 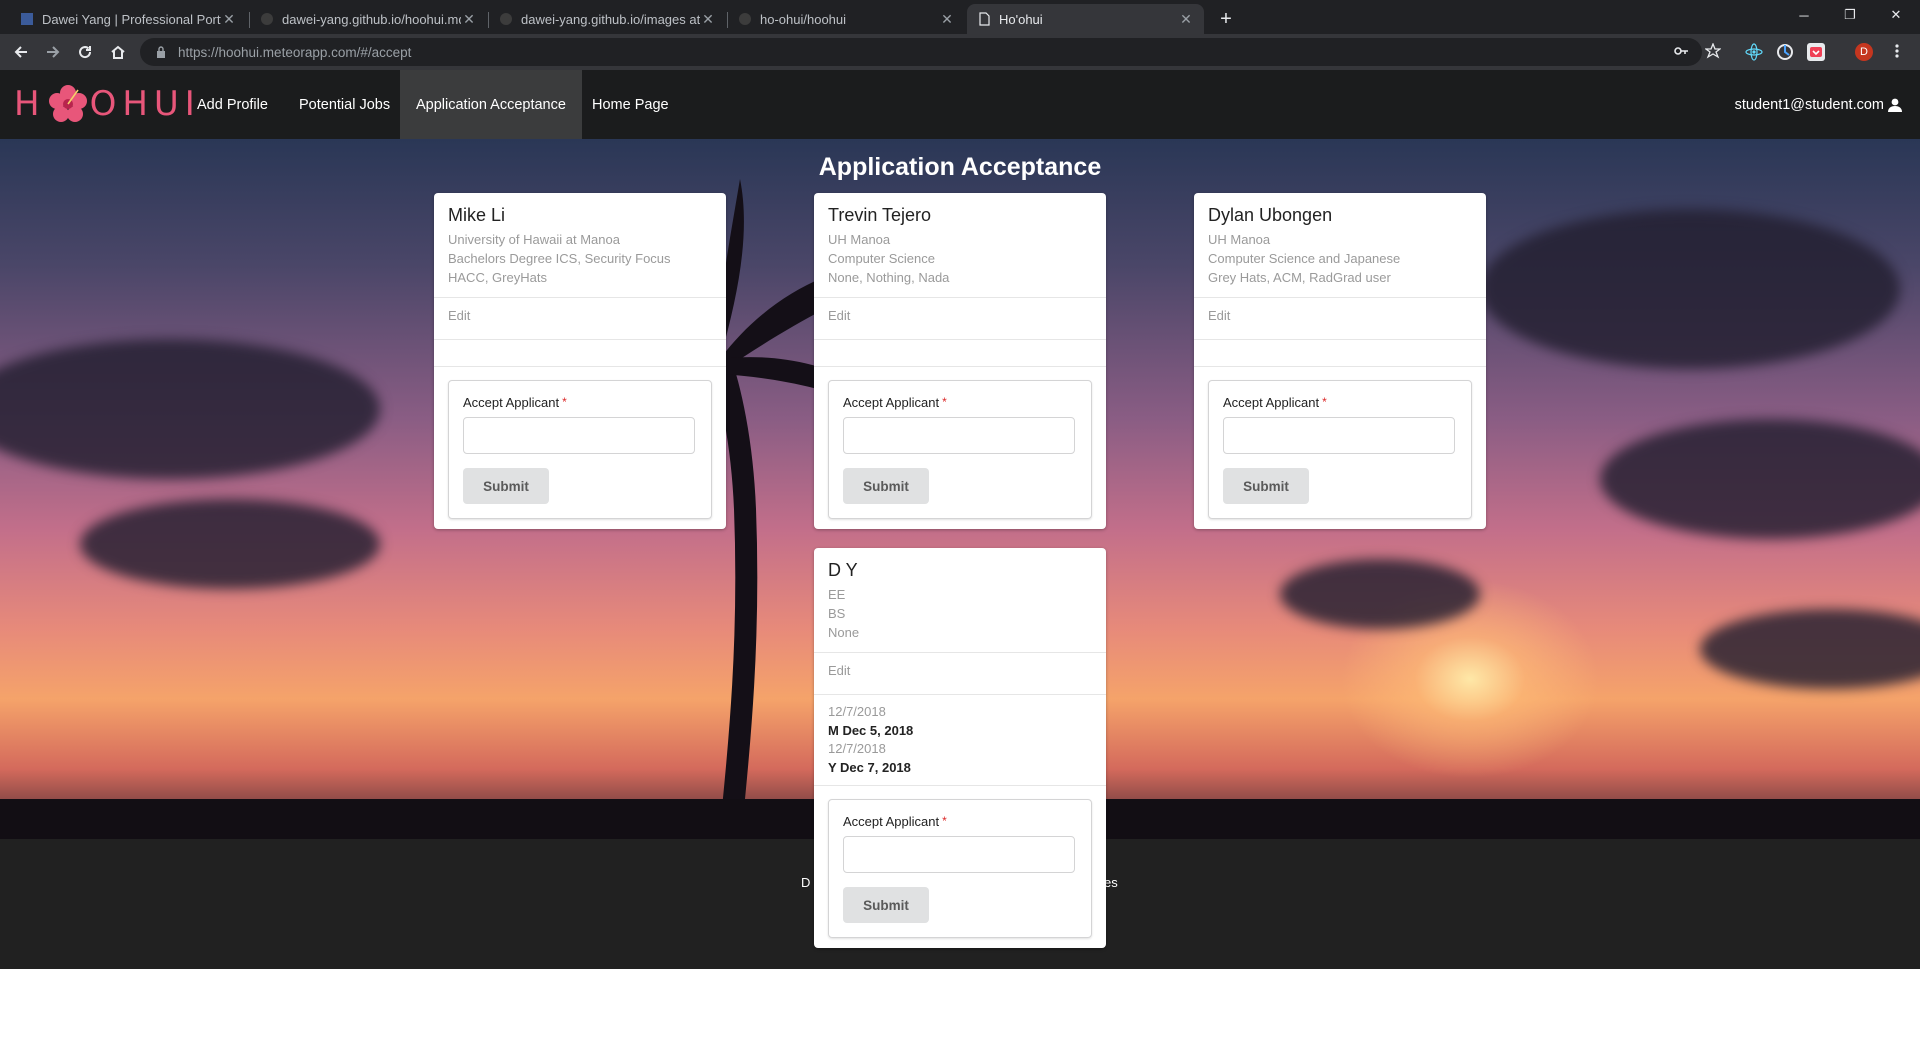 I want to click on footer-text-left: D, so click(x=806, y=882).